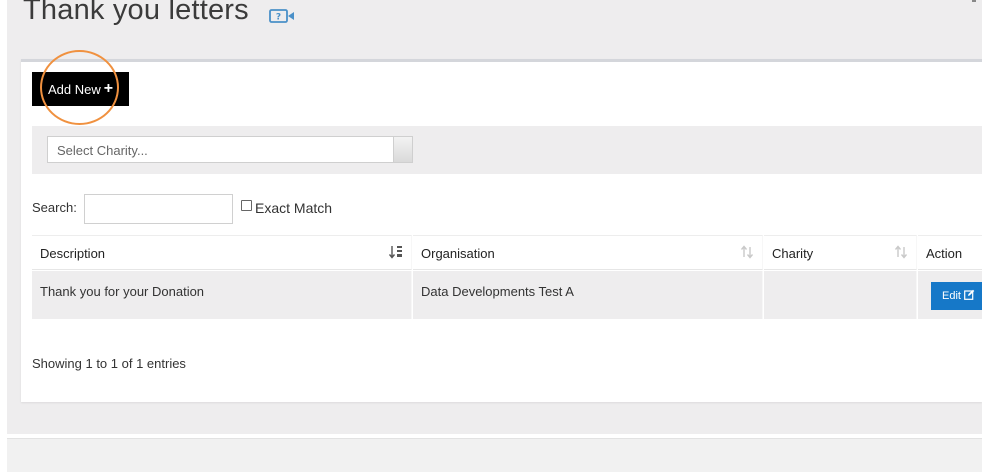  I want to click on column-header-label: Charity, so click(793, 253).